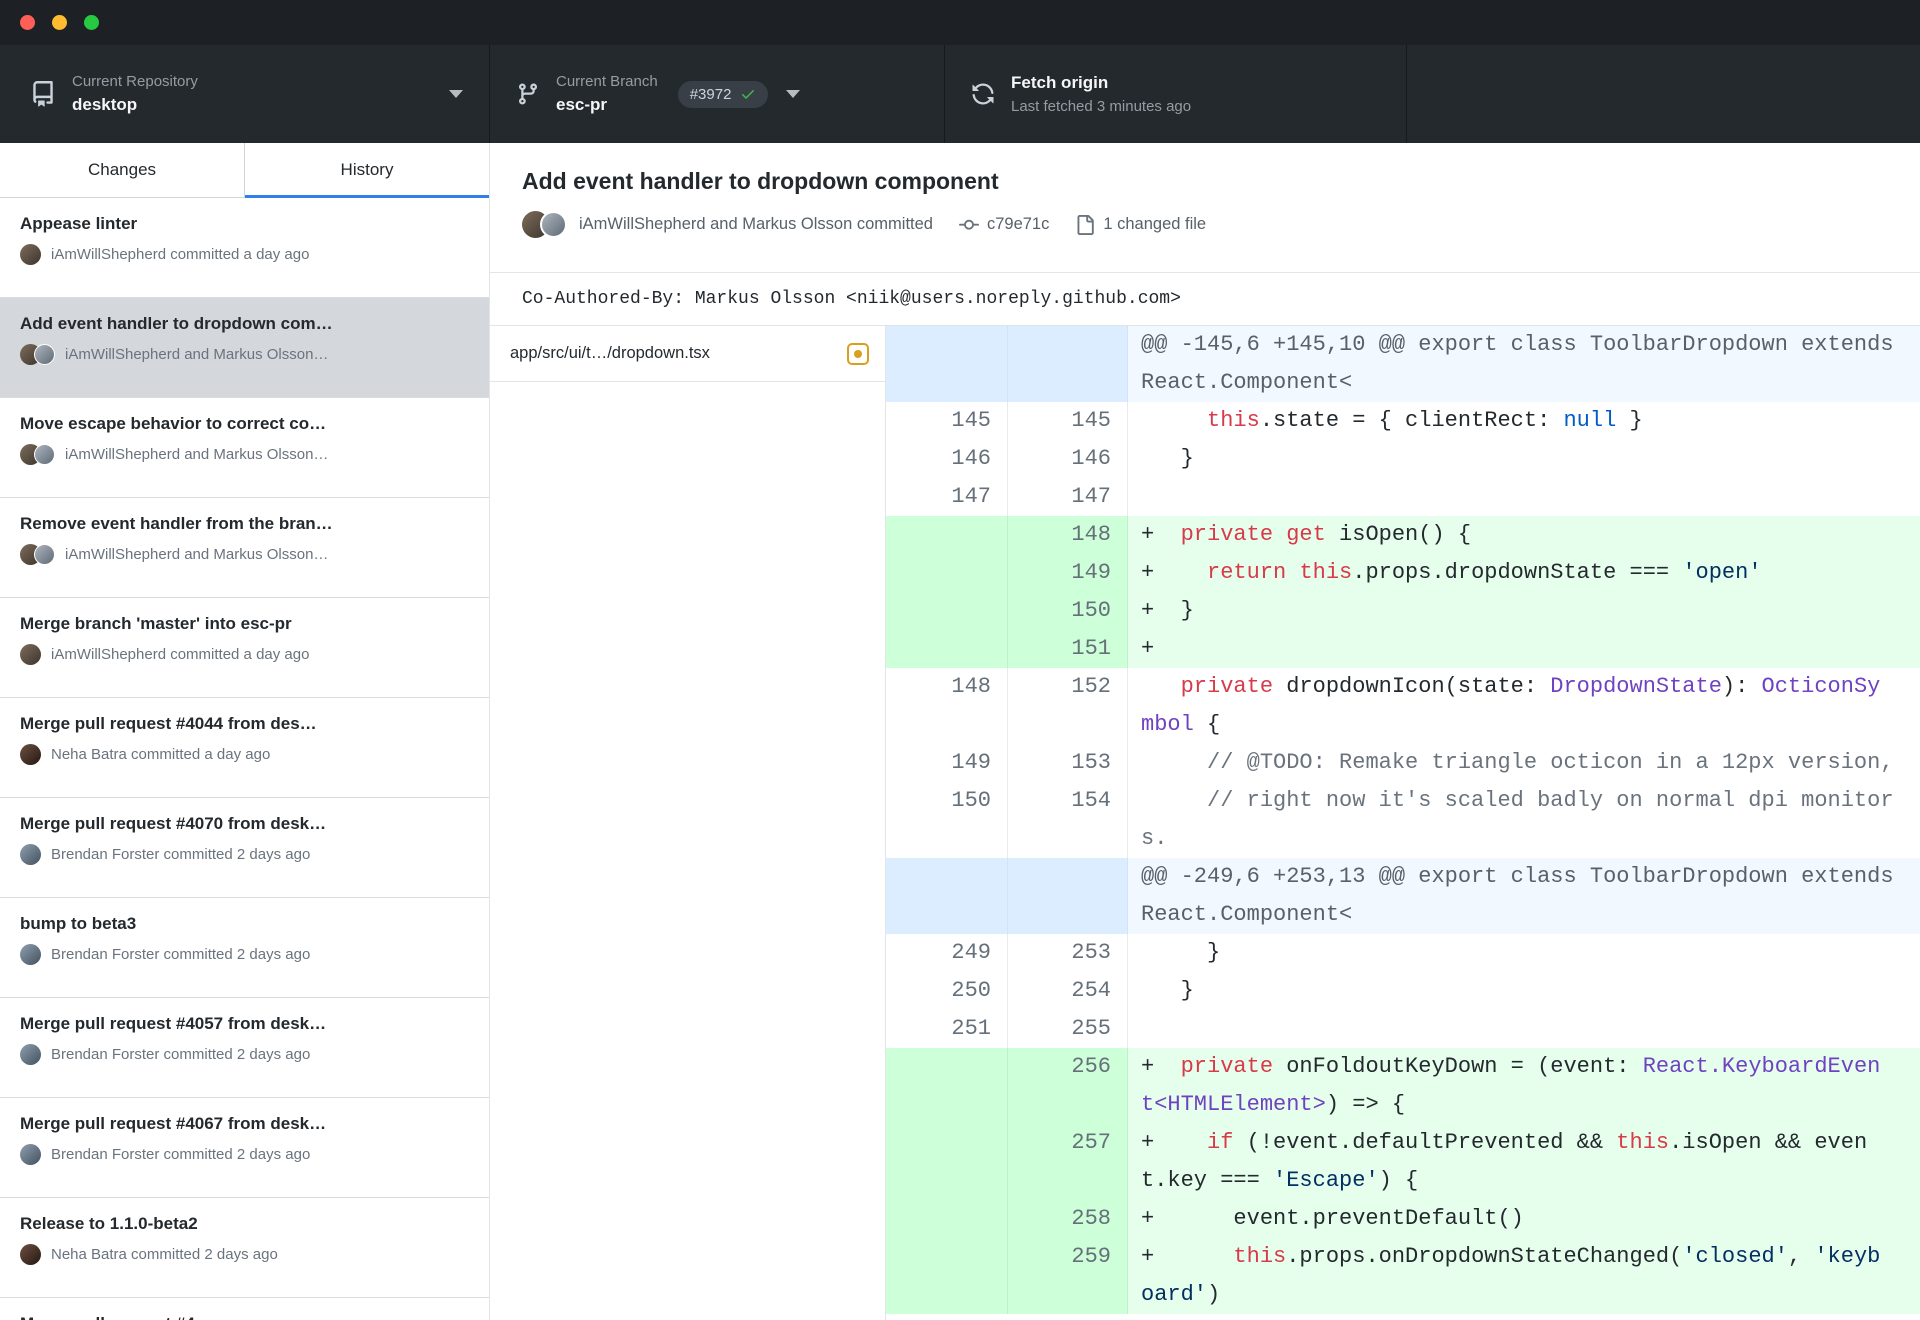  I want to click on diff-line-number-old: 251, so click(947, 1029).